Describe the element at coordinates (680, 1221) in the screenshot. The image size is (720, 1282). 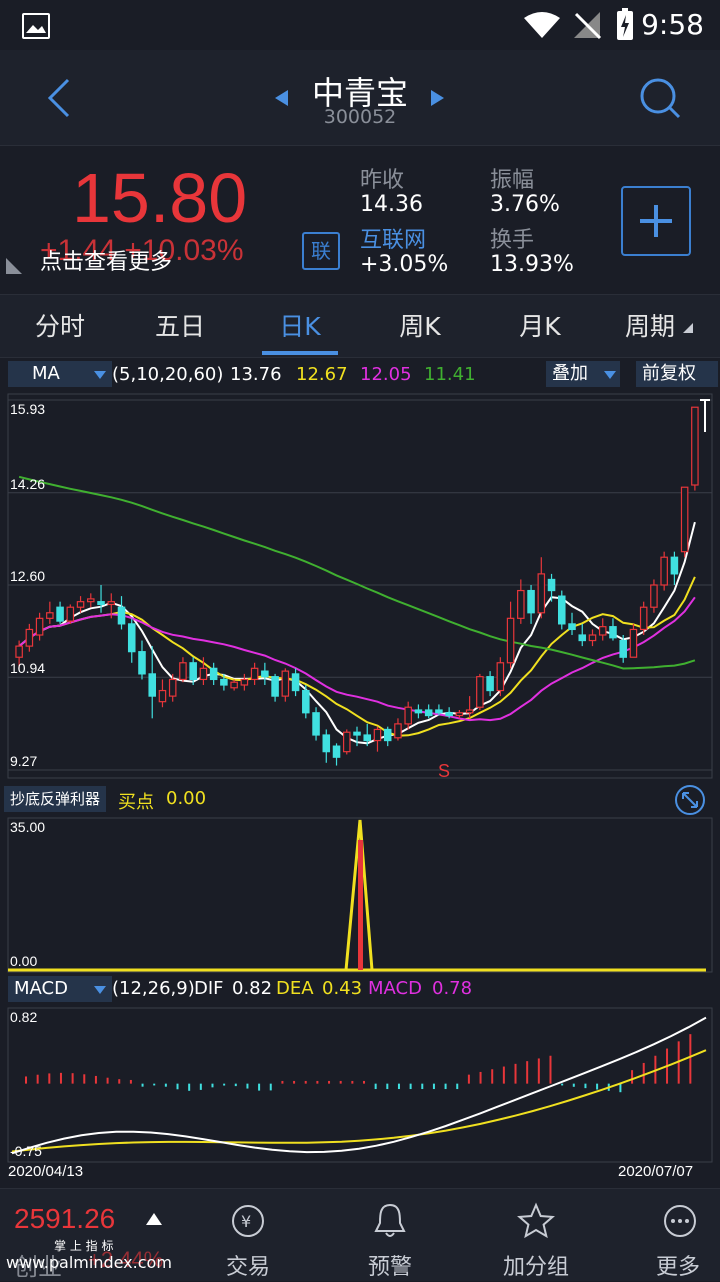
I see `more-icon` at that location.